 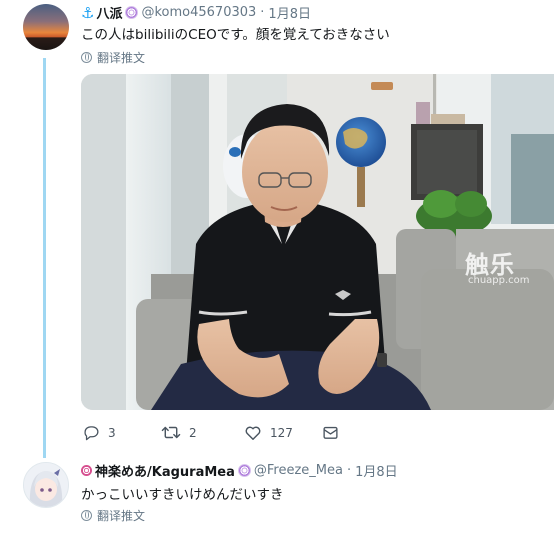 What do you see at coordinates (376, 470) in the screenshot?
I see `tweet2-date: 1月8日` at bounding box center [376, 470].